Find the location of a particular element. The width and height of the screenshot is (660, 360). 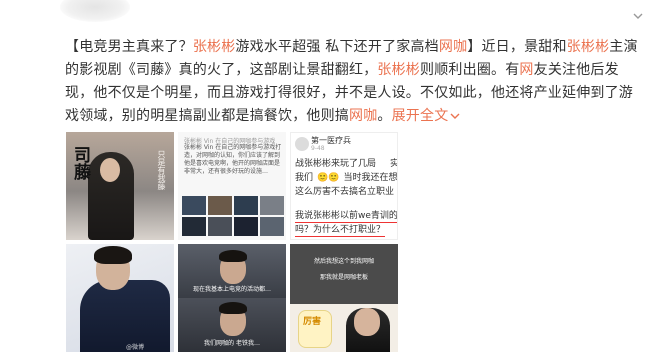

chat-text: 我们 is located at coordinates (304, 178).